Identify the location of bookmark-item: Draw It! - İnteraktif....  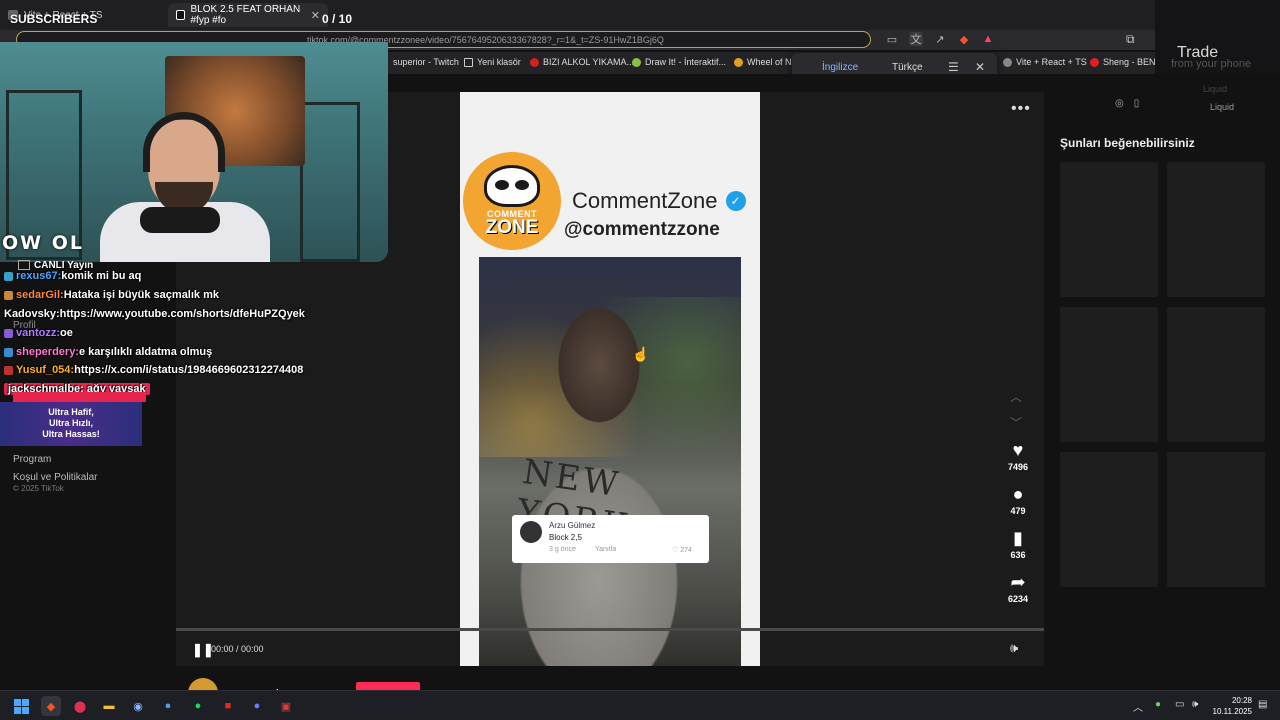
(679, 62).